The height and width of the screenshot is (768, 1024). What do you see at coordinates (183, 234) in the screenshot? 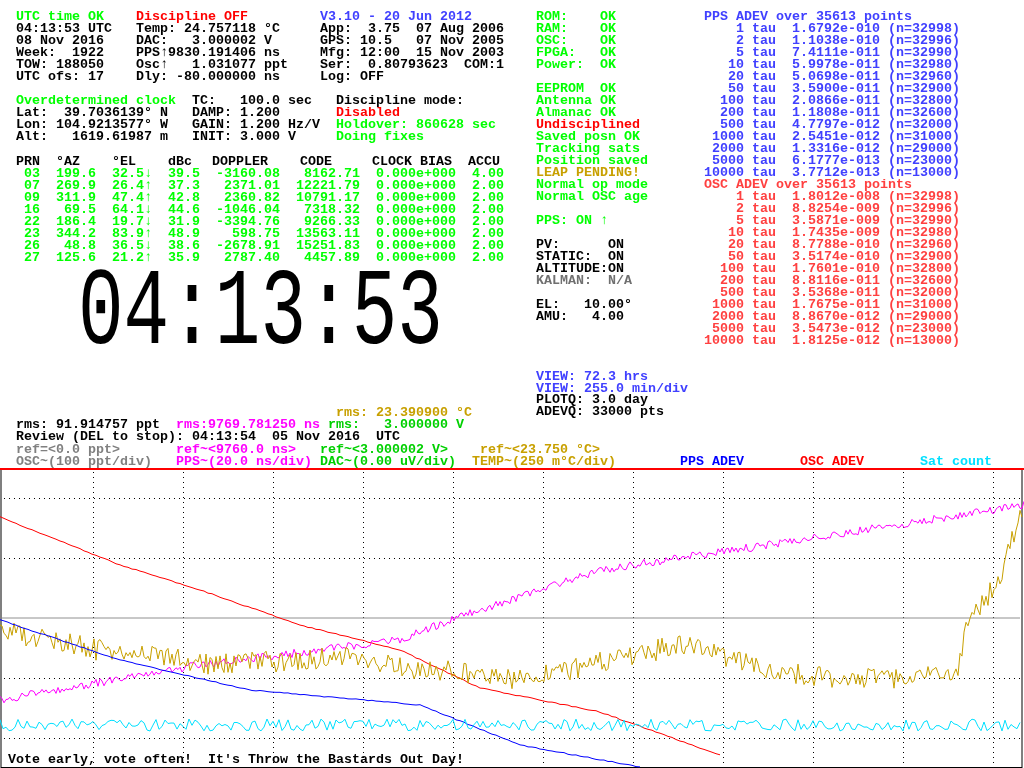
I see `table-cell-text: 48.9` at bounding box center [183, 234].